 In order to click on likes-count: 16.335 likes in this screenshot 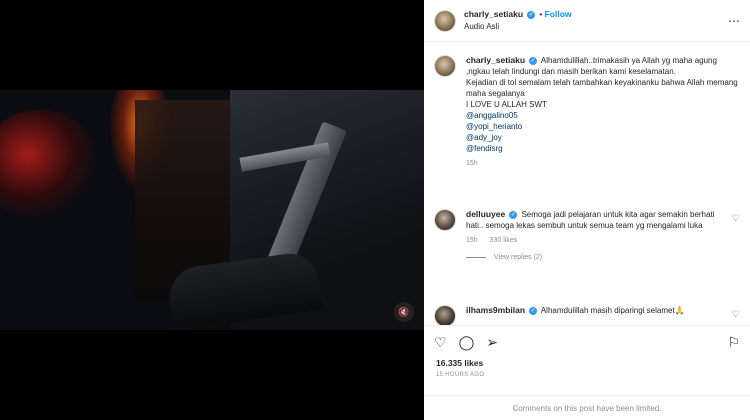, I will do `click(587, 363)`.